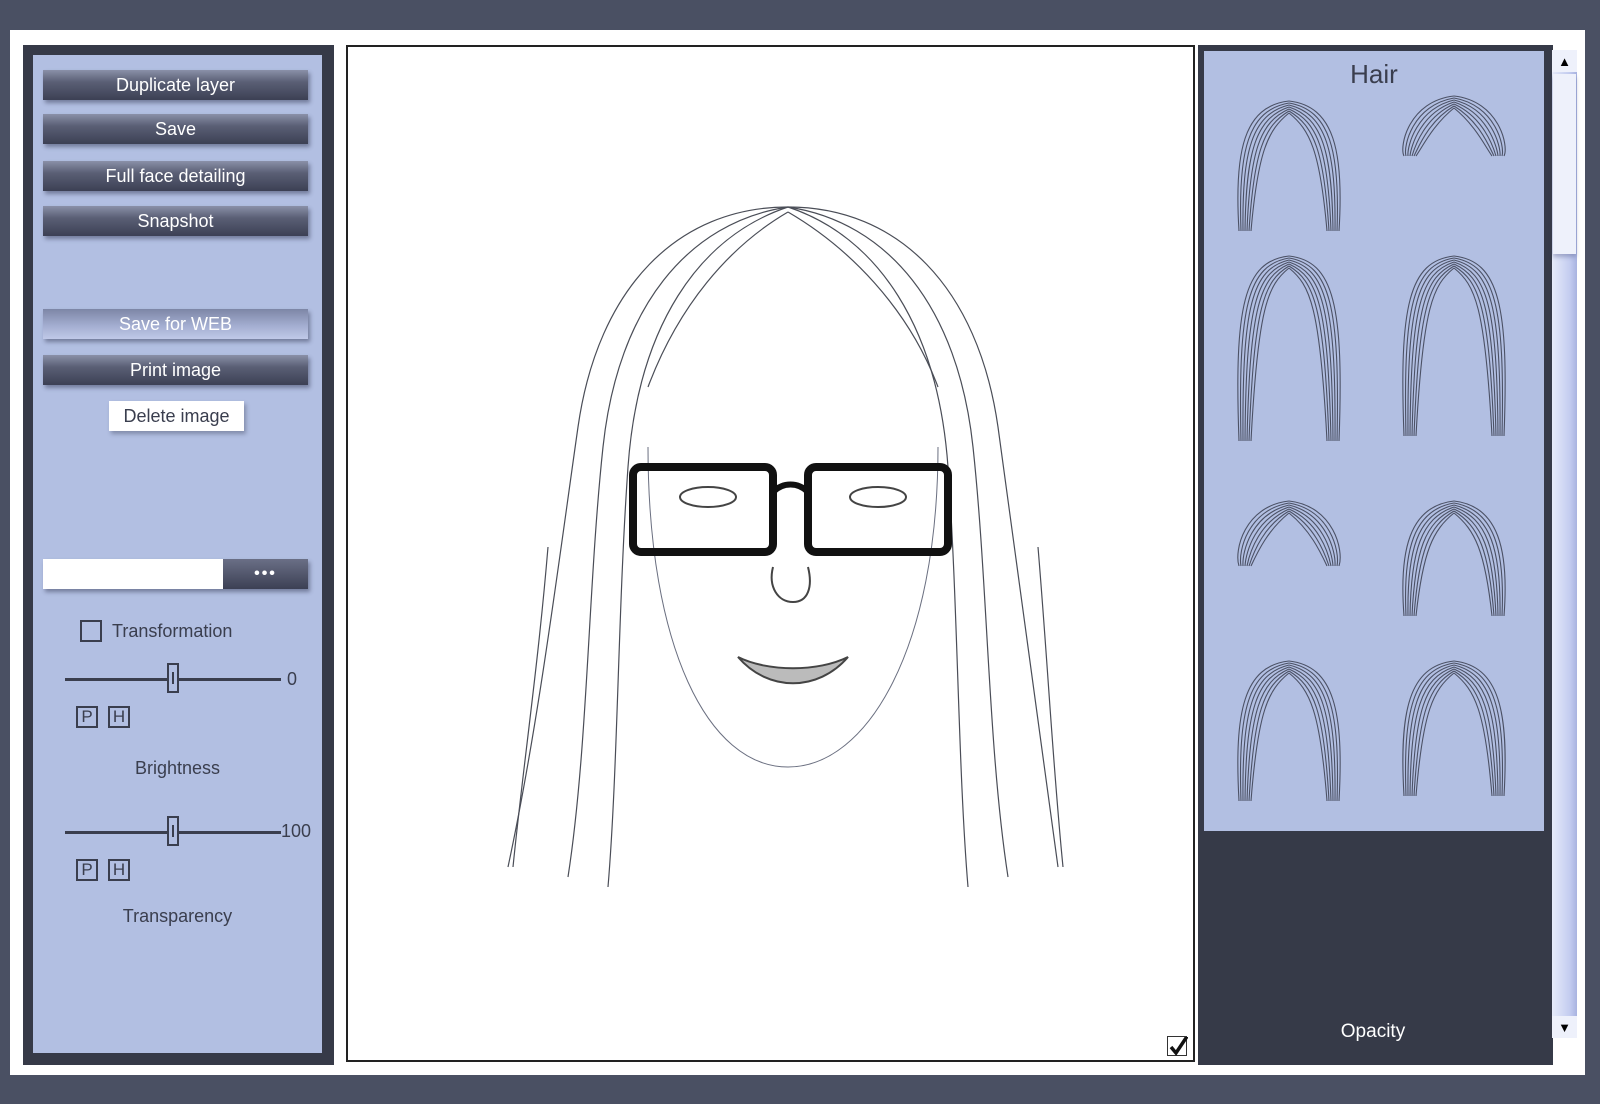 The height and width of the screenshot is (1104, 1600). I want to click on face-outline, so click(793, 607).